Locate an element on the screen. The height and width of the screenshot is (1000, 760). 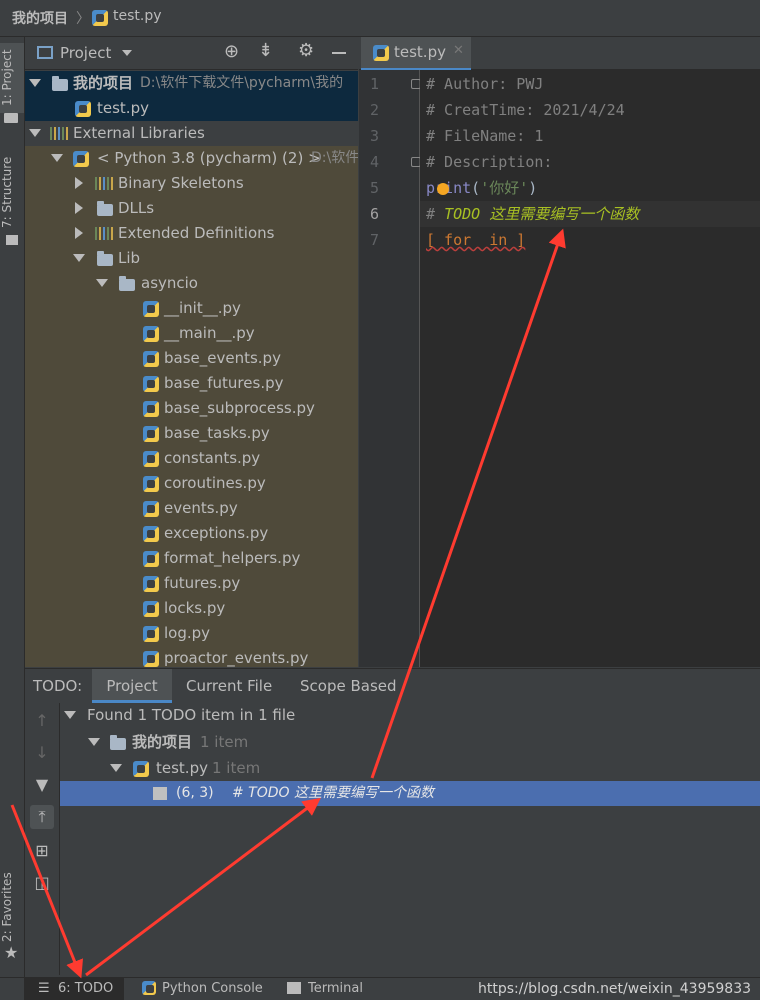
tree-python-sdk: < Python 3.8 (pycharm) (2) > D:\软件 is located at coordinates (191, 158).